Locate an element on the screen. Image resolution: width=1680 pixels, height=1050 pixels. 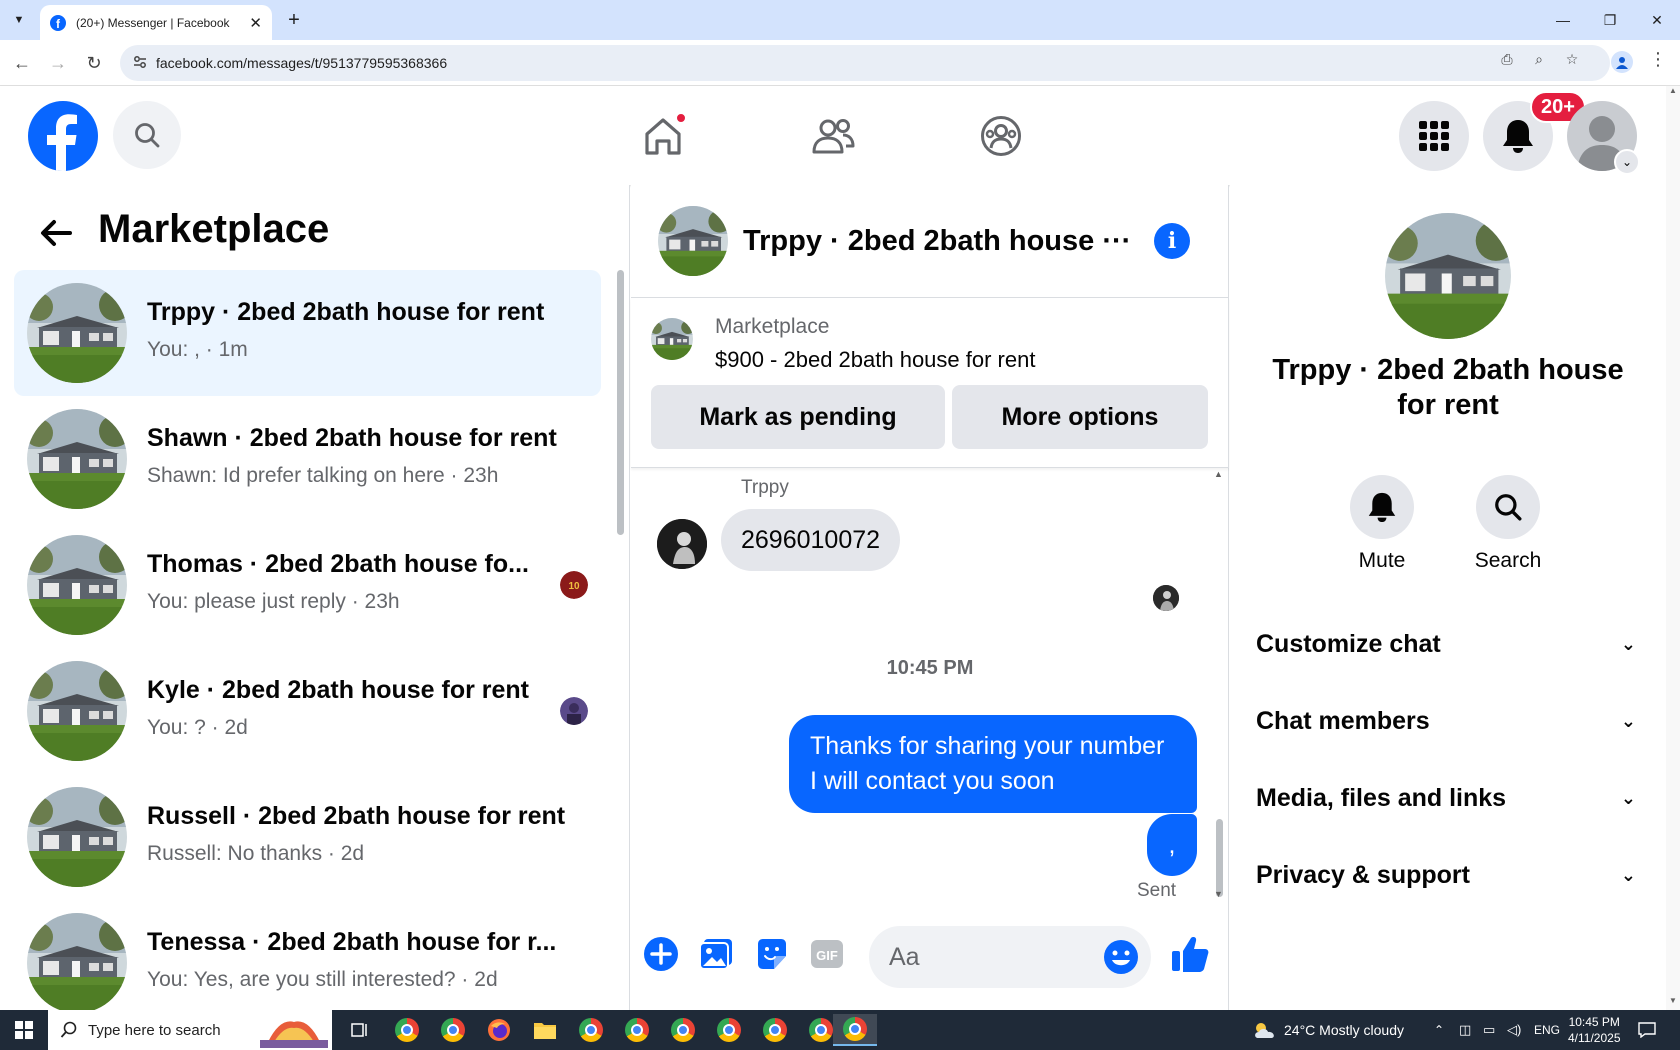
mute-label: Mute is located at coordinates (1382, 560).